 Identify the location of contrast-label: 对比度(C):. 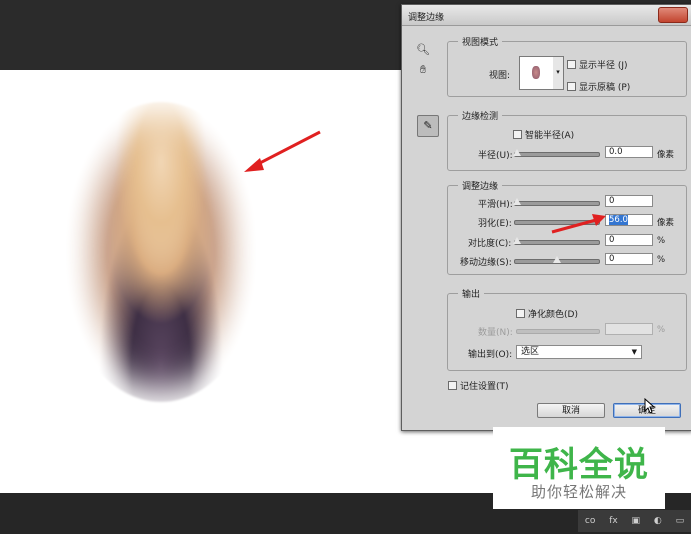
(490, 244).